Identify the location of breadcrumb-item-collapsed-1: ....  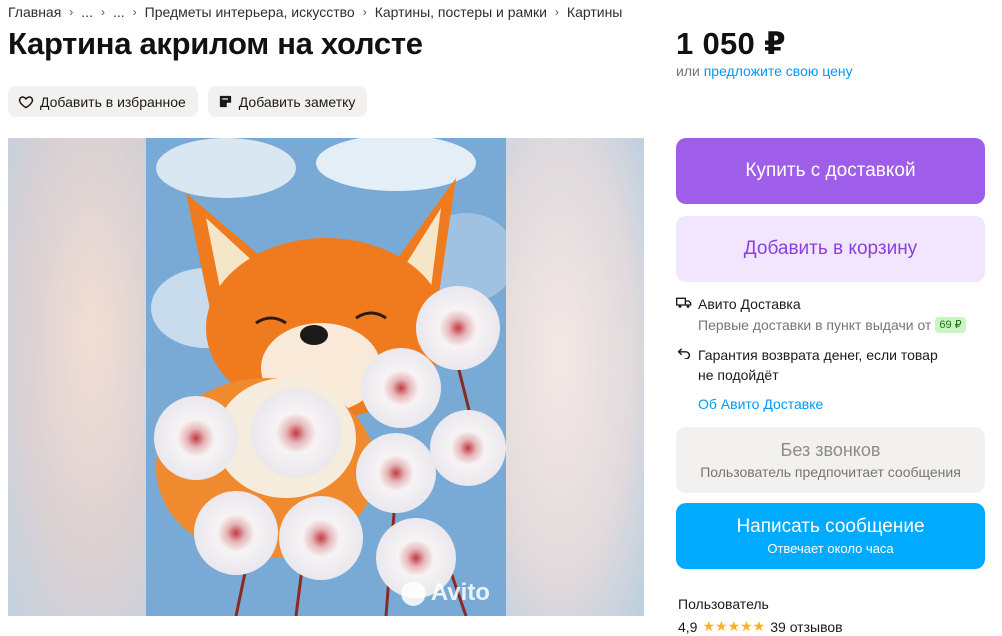
(87, 12).